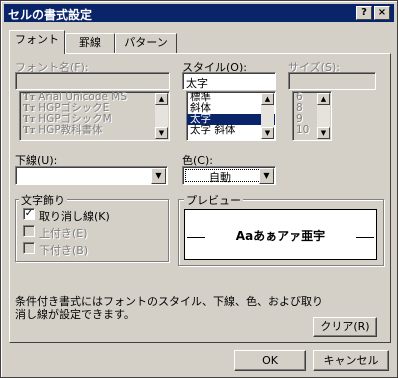 This screenshot has height=378, width=398. What do you see at coordinates (43, 200) in the screenshot?
I see `effects-title: 文字飾り` at bounding box center [43, 200].